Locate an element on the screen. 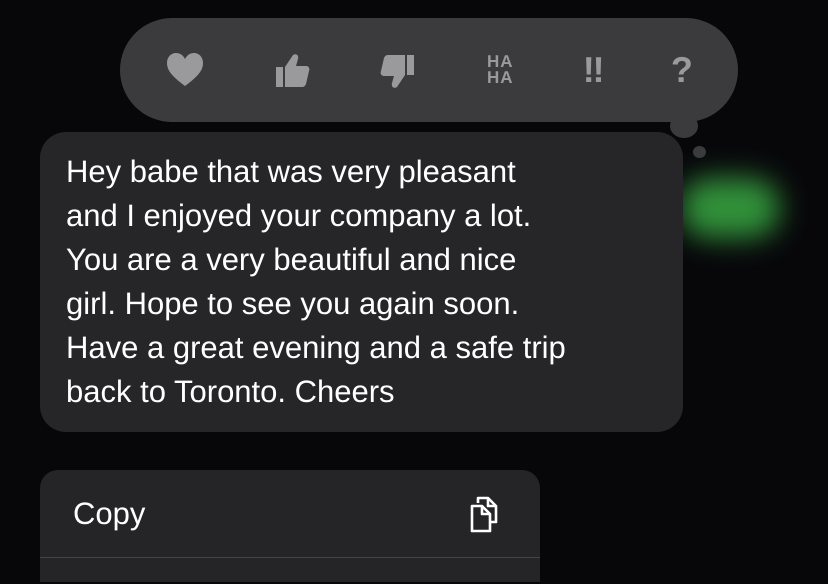 This screenshot has width=828, height=584. reaction-option: ? is located at coordinates (681, 70).